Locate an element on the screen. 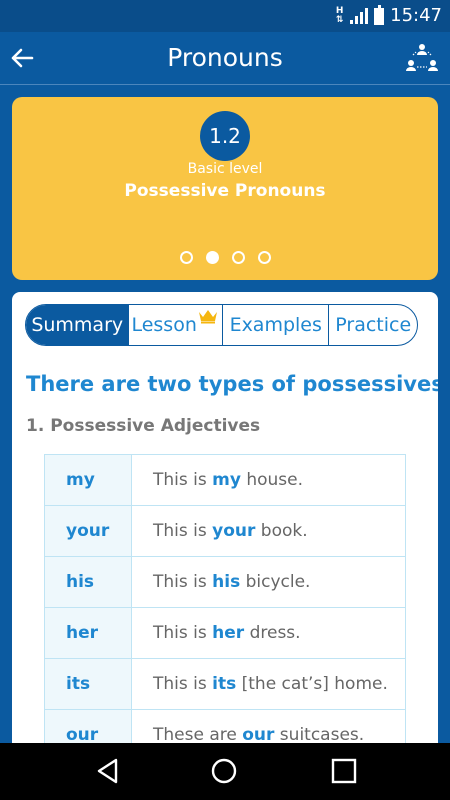  example-cell: This is his bicycle. is located at coordinates (268, 582).